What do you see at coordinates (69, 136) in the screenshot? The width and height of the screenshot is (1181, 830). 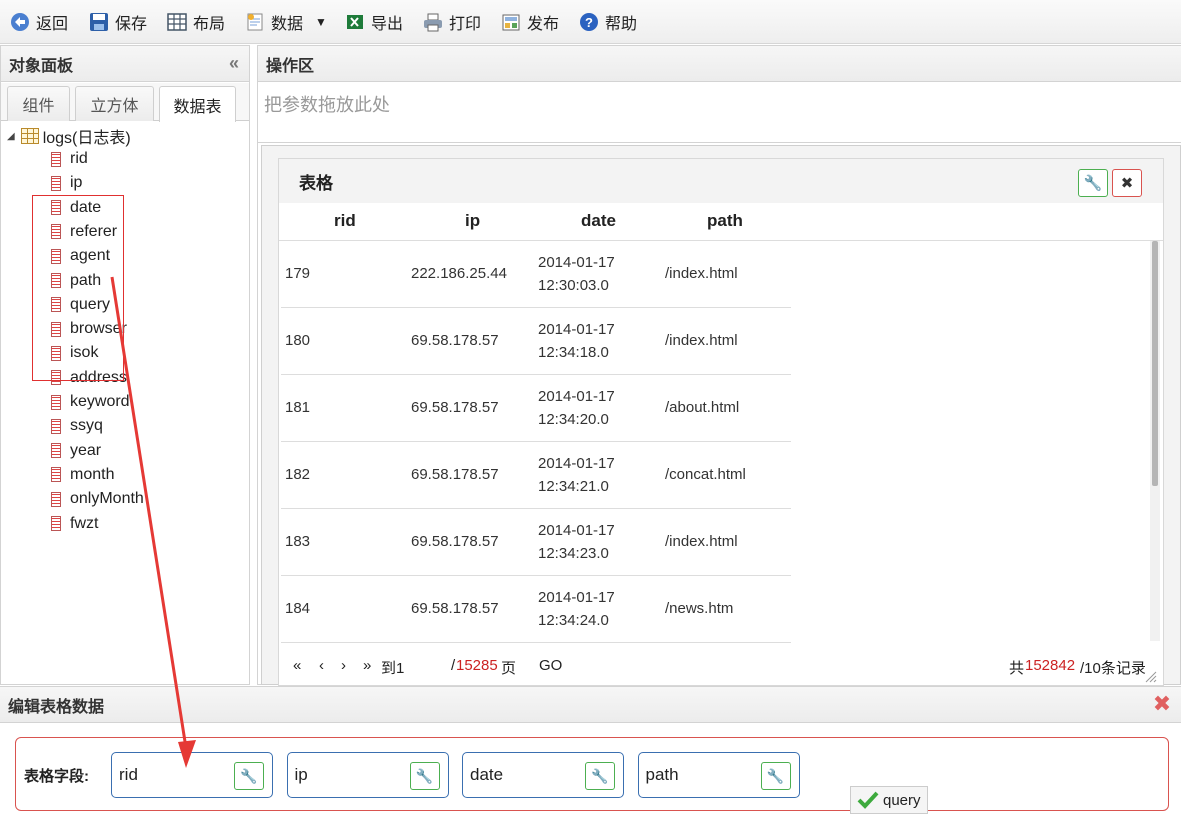 I see `tree-node-logs: ◢ logs(日志表)` at bounding box center [69, 136].